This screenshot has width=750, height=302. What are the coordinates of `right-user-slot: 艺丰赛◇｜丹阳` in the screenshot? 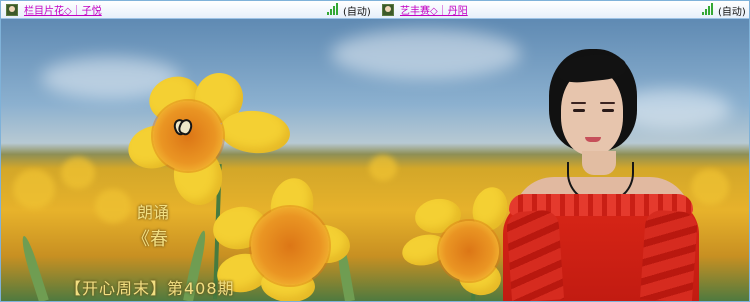 It's located at (423, 9).